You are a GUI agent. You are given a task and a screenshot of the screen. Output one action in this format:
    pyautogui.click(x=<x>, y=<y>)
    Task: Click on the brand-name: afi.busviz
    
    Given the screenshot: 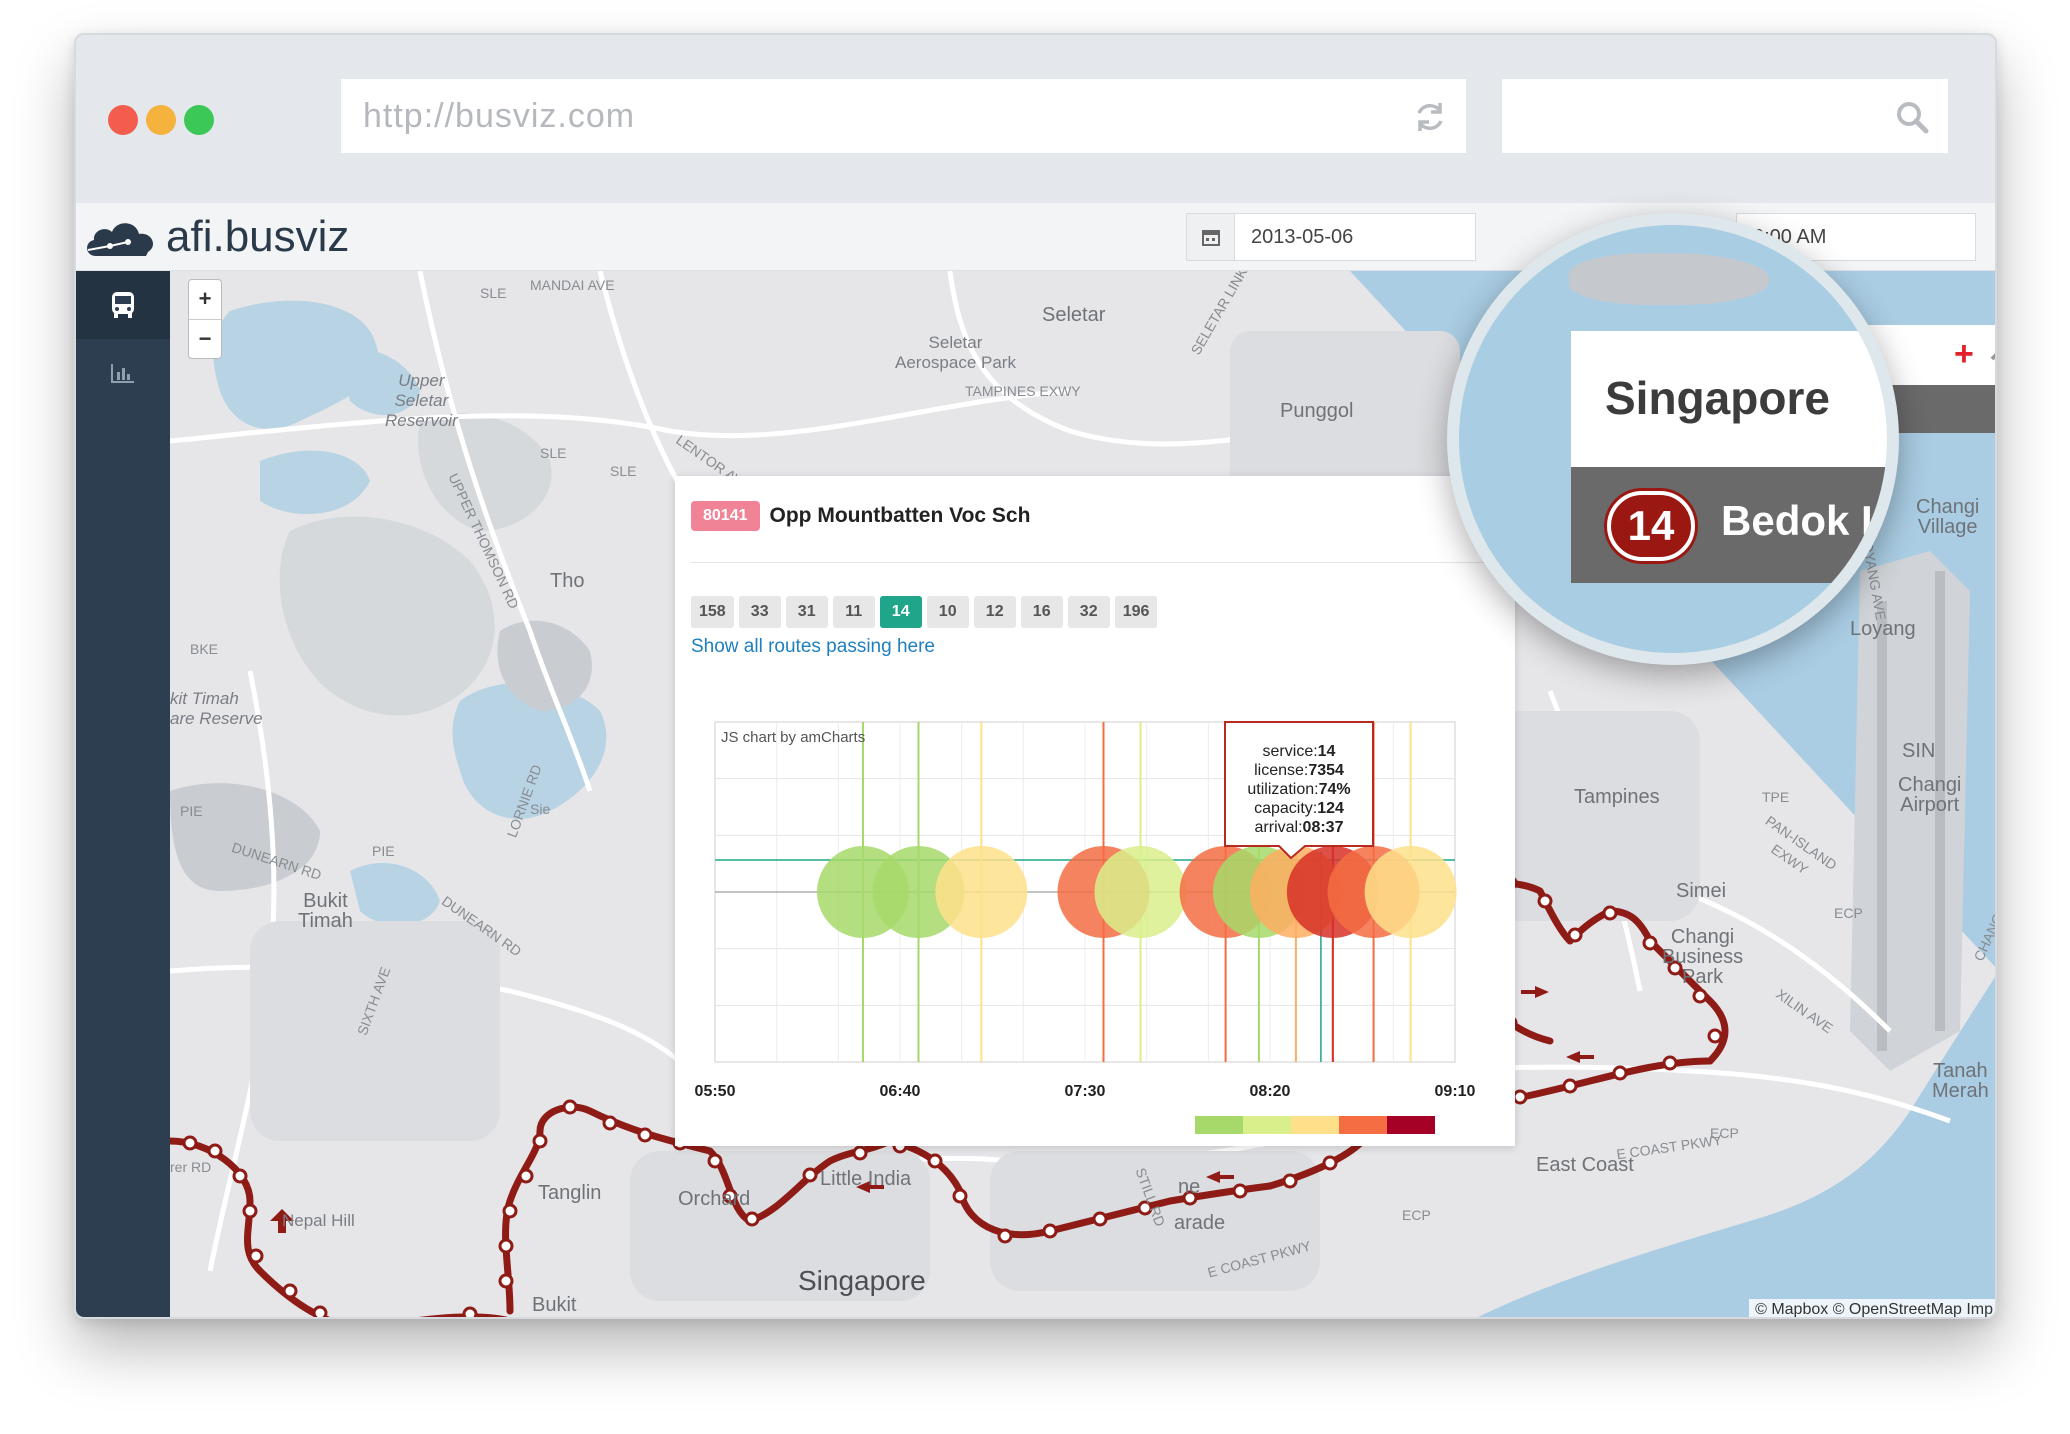 What is the action you would take?
    pyautogui.click(x=258, y=236)
    